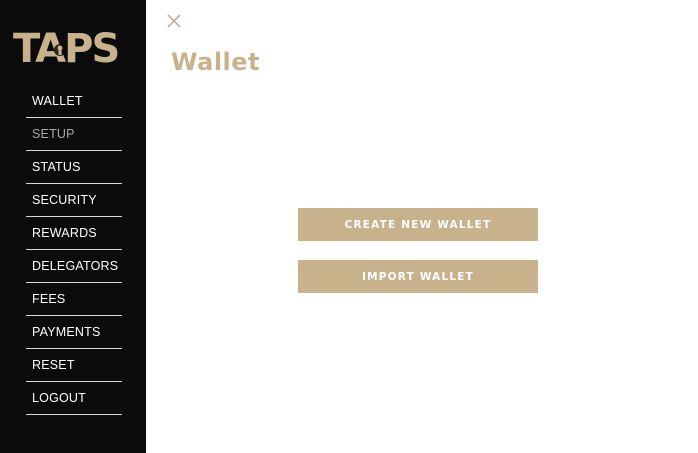 This screenshot has height=453, width=698. Describe the element at coordinates (74, 101) in the screenshot. I see `sidebar-item-wallet: WALLET` at that location.